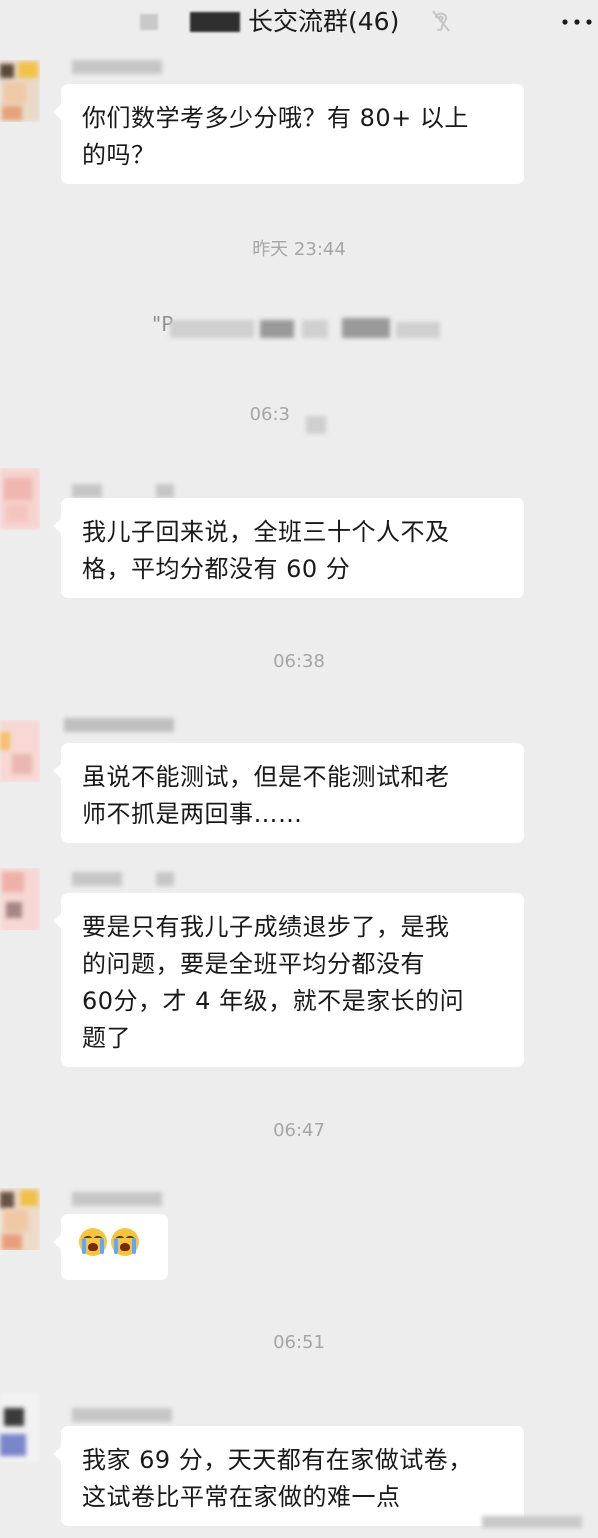 Image resolution: width=598 pixels, height=1538 pixels. Describe the element at coordinates (253, 964) in the screenshot. I see `message-line: 的问题，要是全班平均分都没有` at that location.